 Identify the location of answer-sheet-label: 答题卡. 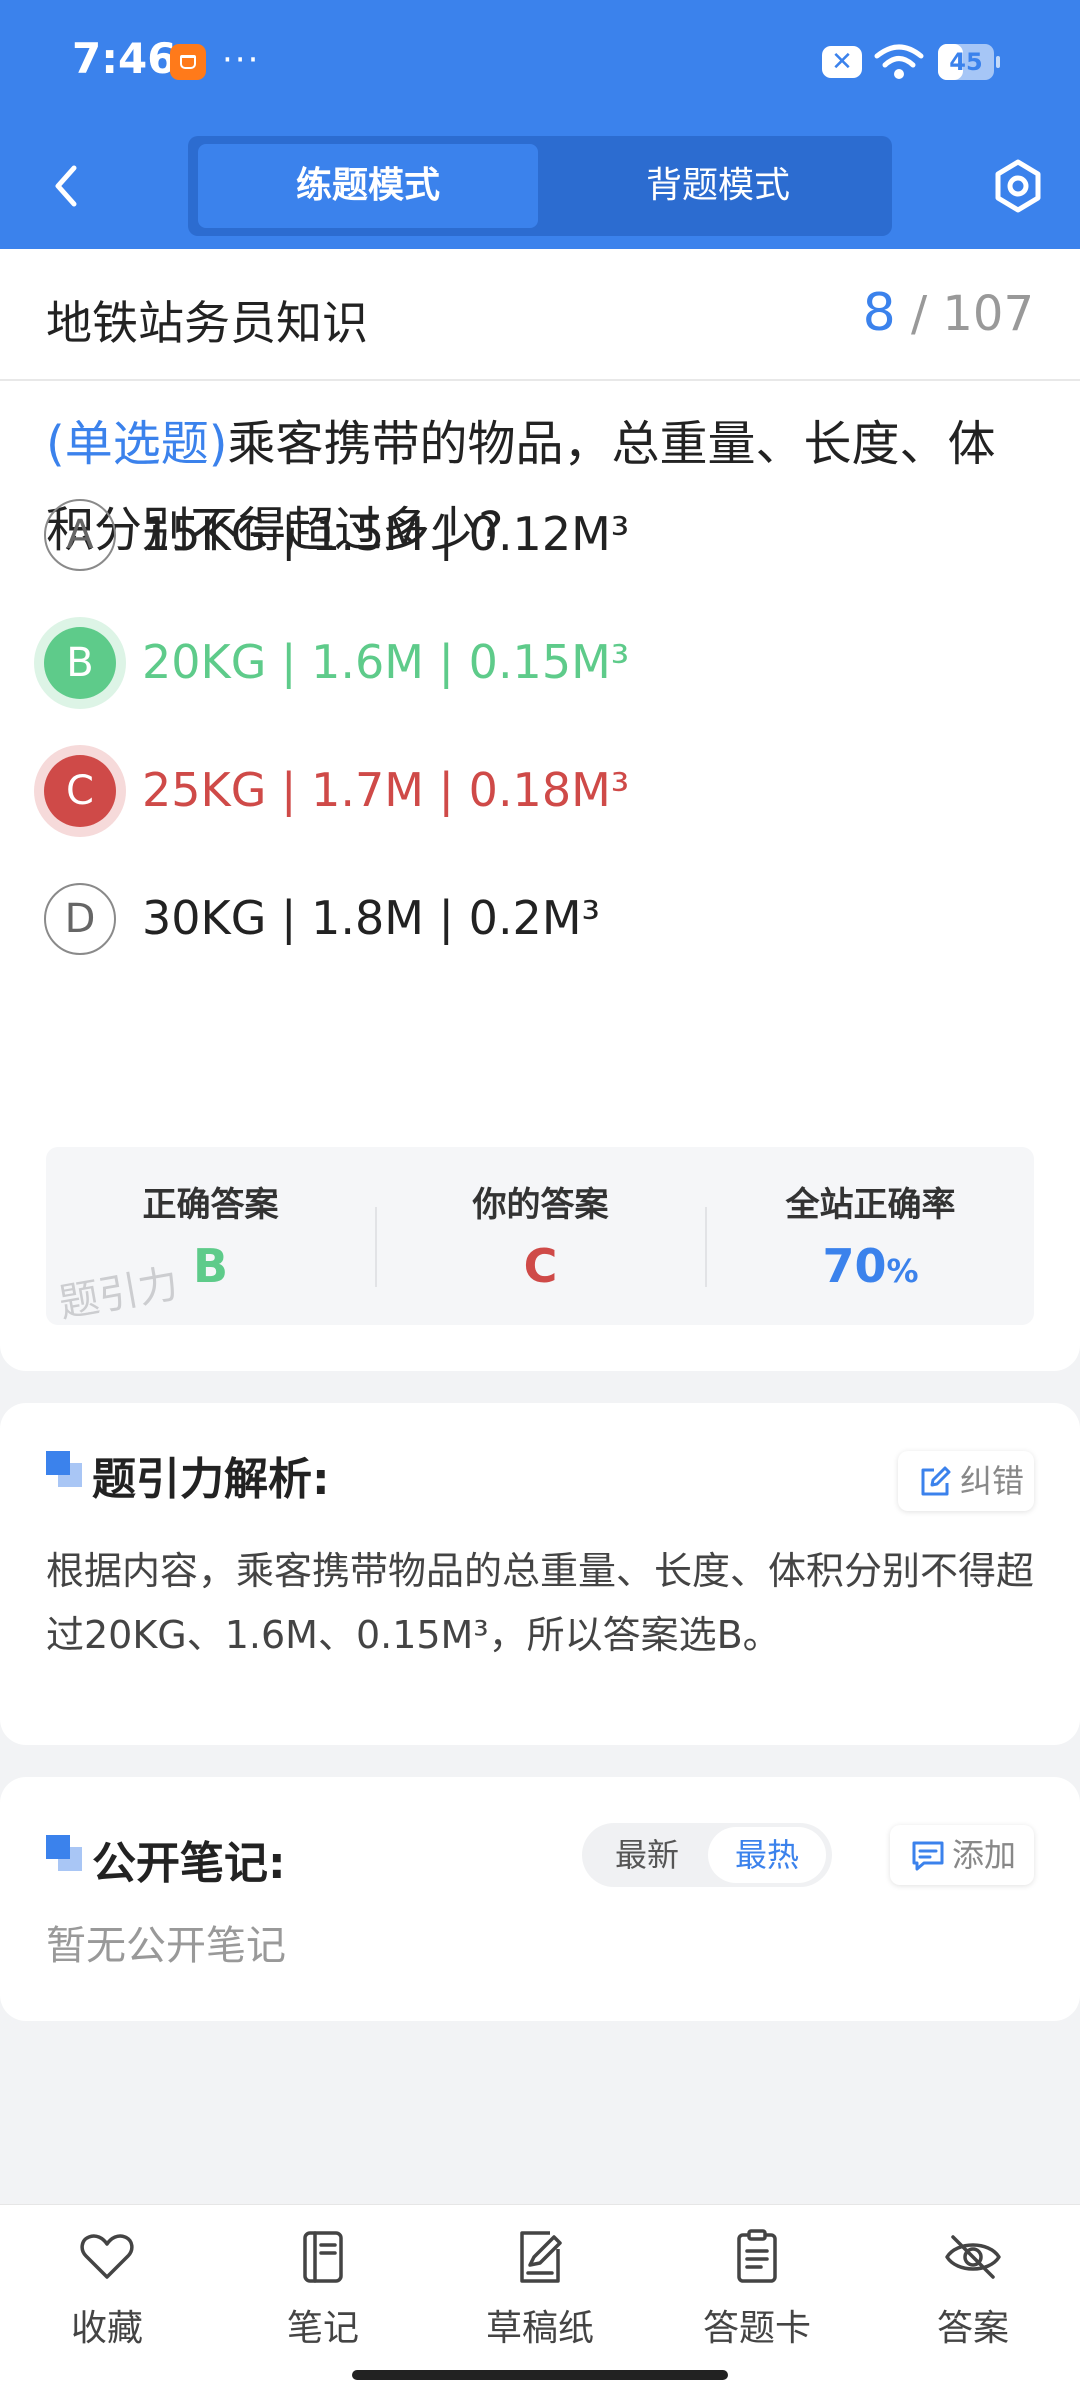
(756, 2328).